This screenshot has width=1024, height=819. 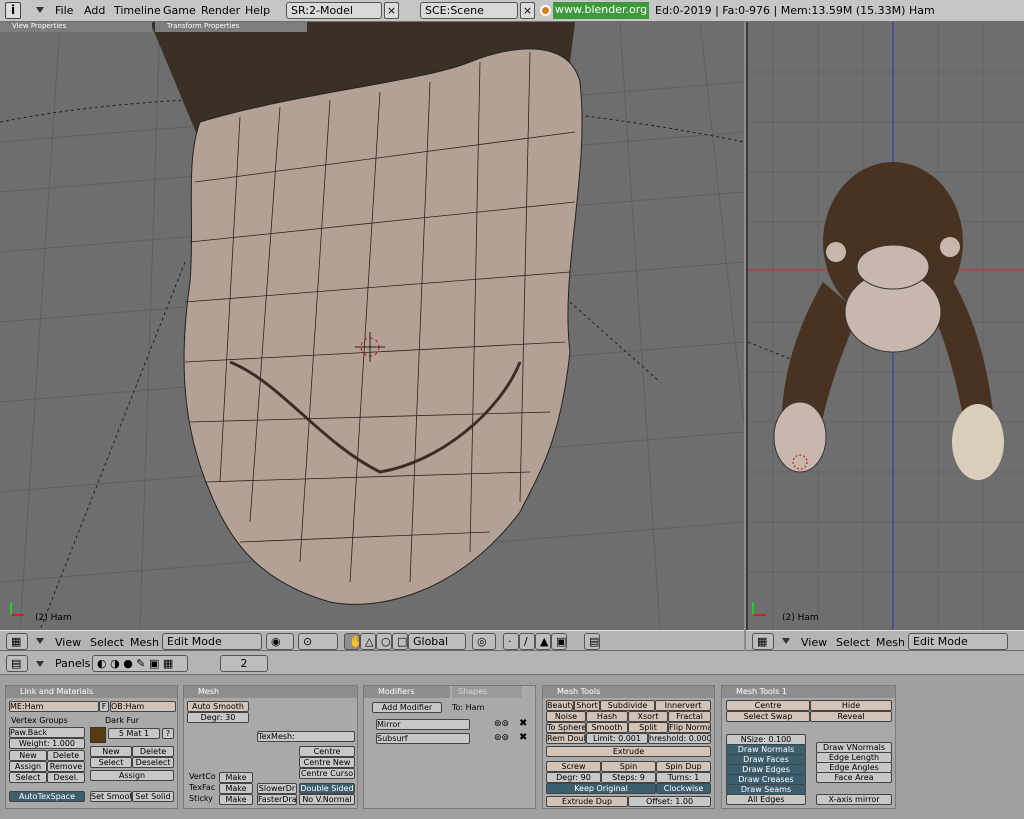 What do you see at coordinates (76, 27) in the screenshot?
I see `tab-view-properties: View Properties` at bounding box center [76, 27].